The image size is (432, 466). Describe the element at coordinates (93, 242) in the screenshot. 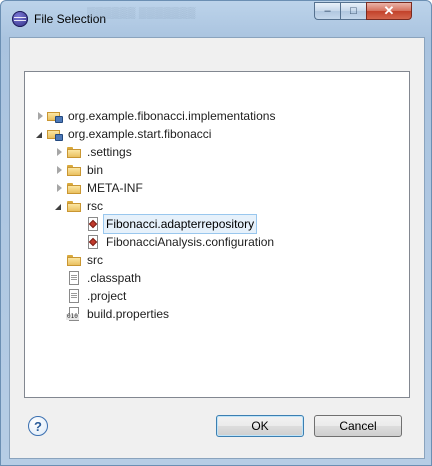

I see `configuration-file-icon` at that location.